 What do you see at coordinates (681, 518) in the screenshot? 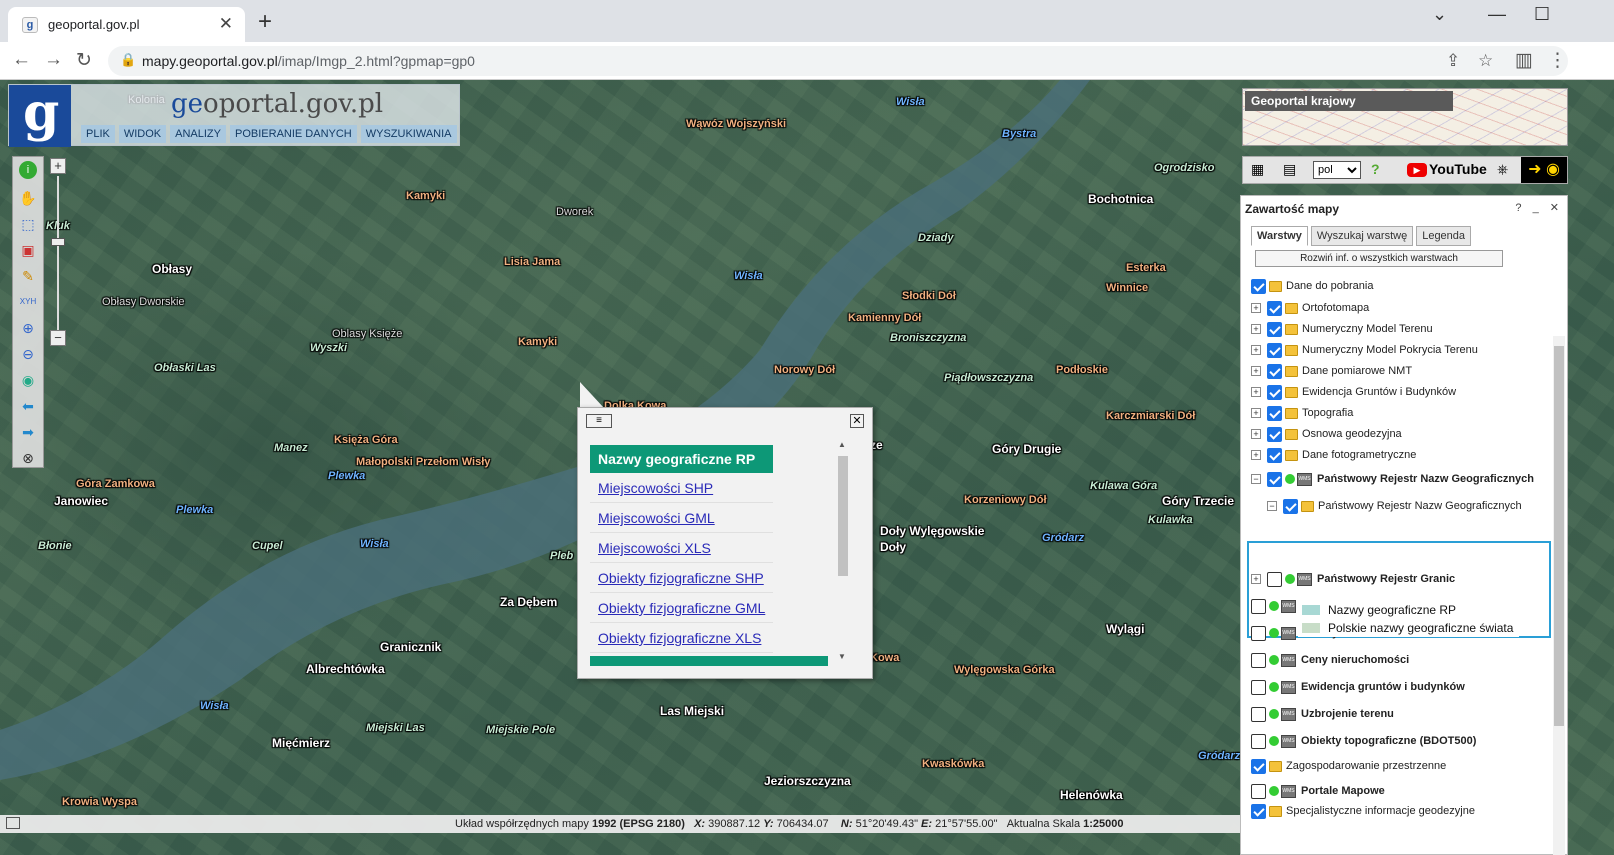
I see `link-miejscowosci-gml: Miejscowości GML` at bounding box center [681, 518].